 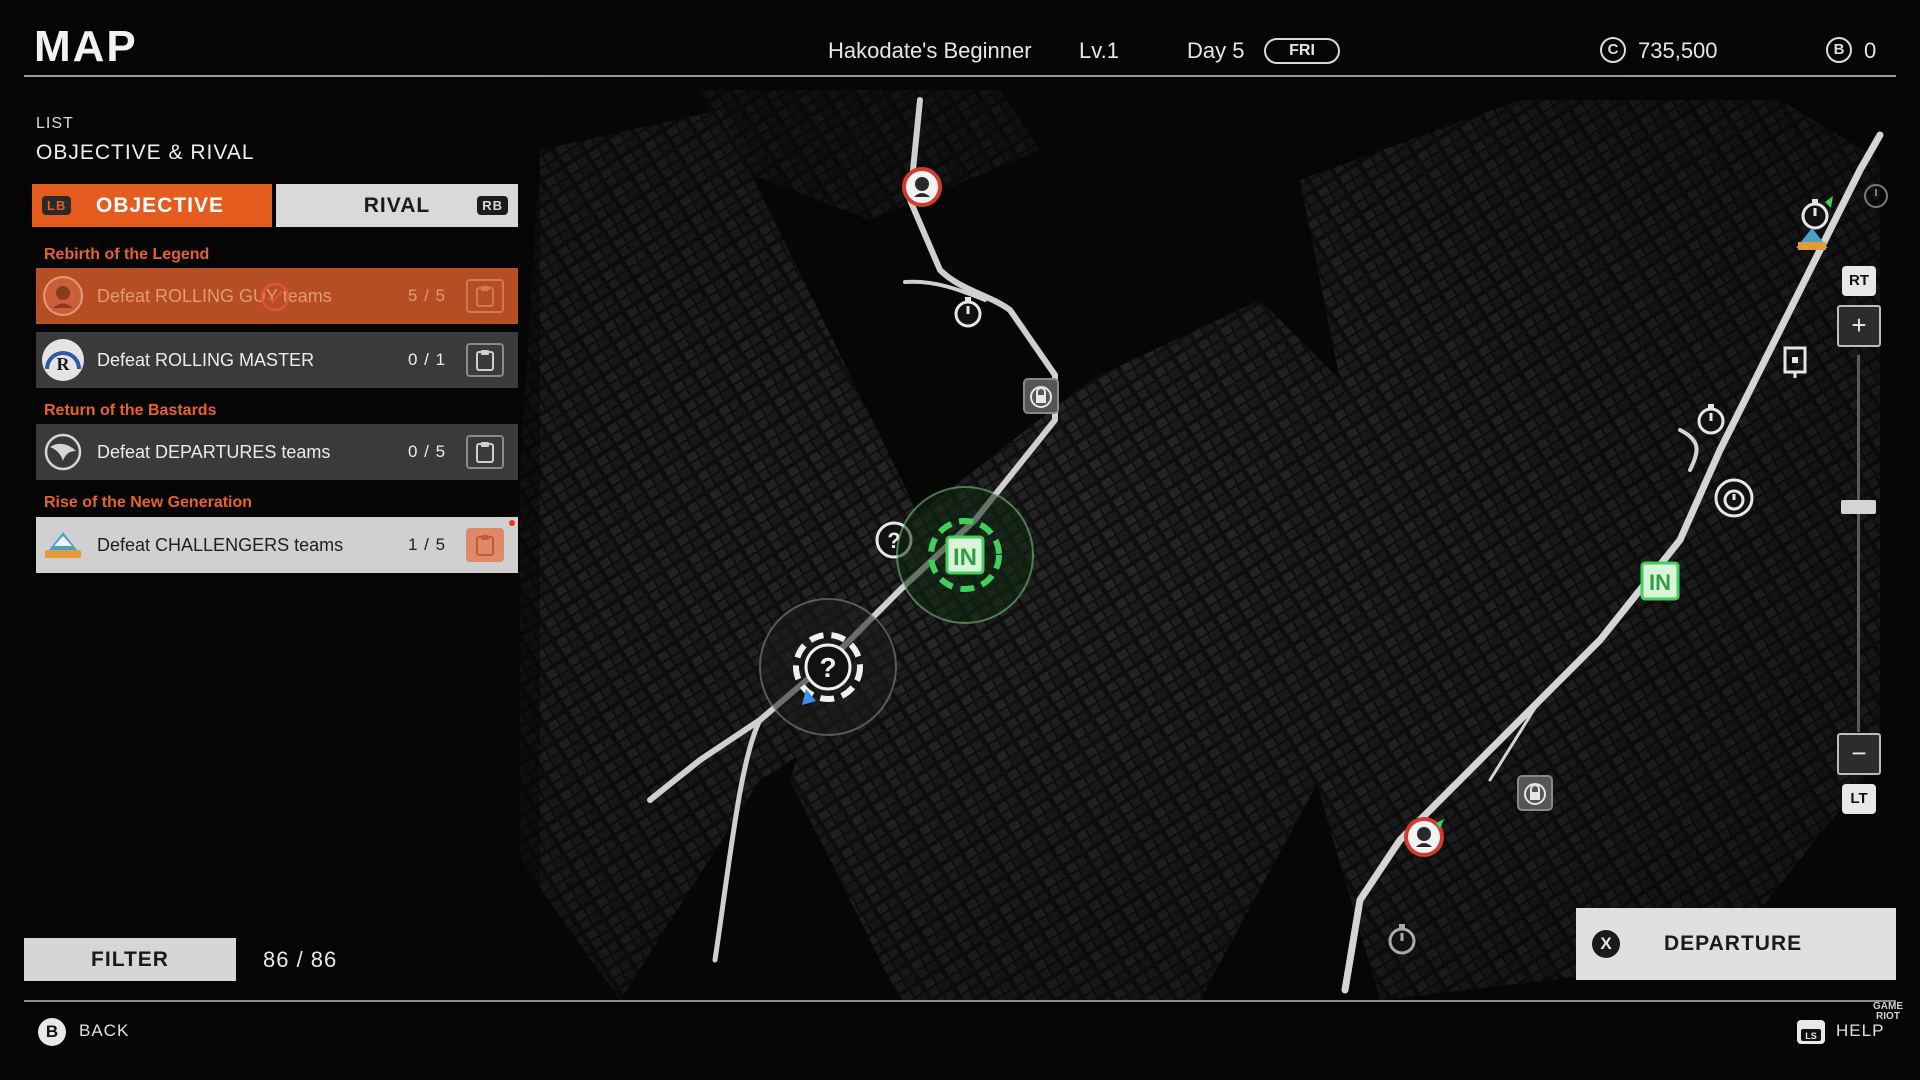 What do you see at coordinates (1678, 50) in the screenshot?
I see `credits-value: 735,500` at bounding box center [1678, 50].